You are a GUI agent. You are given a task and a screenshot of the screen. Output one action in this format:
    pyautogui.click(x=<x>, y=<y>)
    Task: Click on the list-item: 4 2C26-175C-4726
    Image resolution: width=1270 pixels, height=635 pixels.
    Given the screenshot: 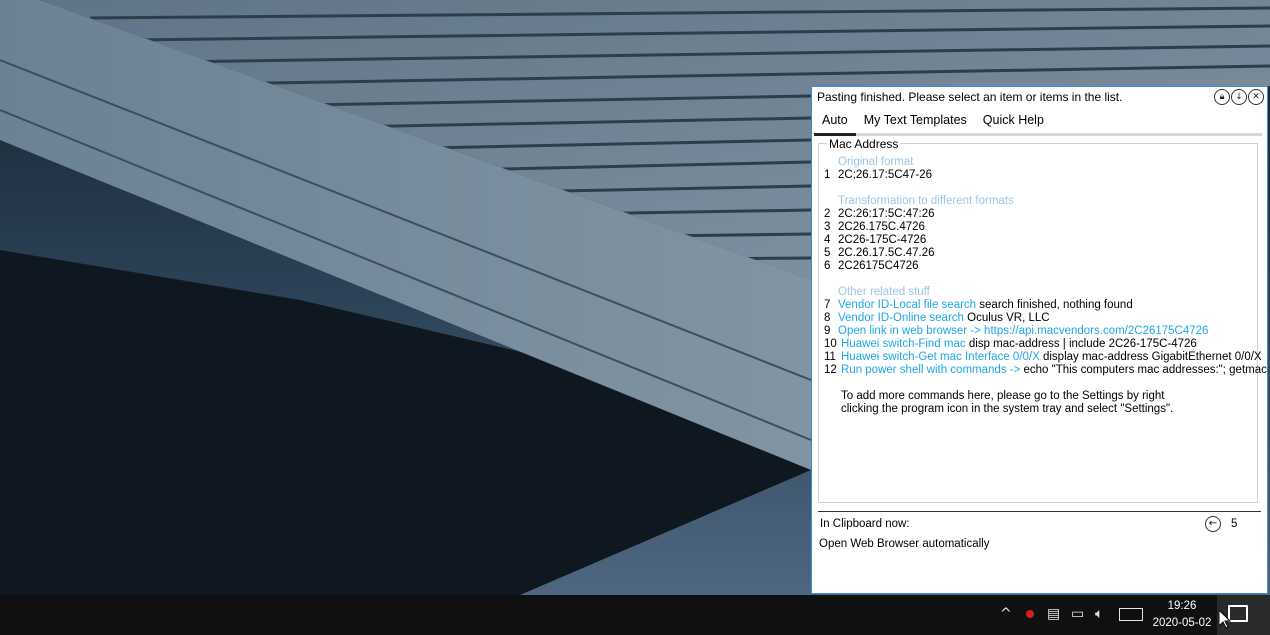 What is the action you would take?
    pyautogui.click(x=1039, y=240)
    